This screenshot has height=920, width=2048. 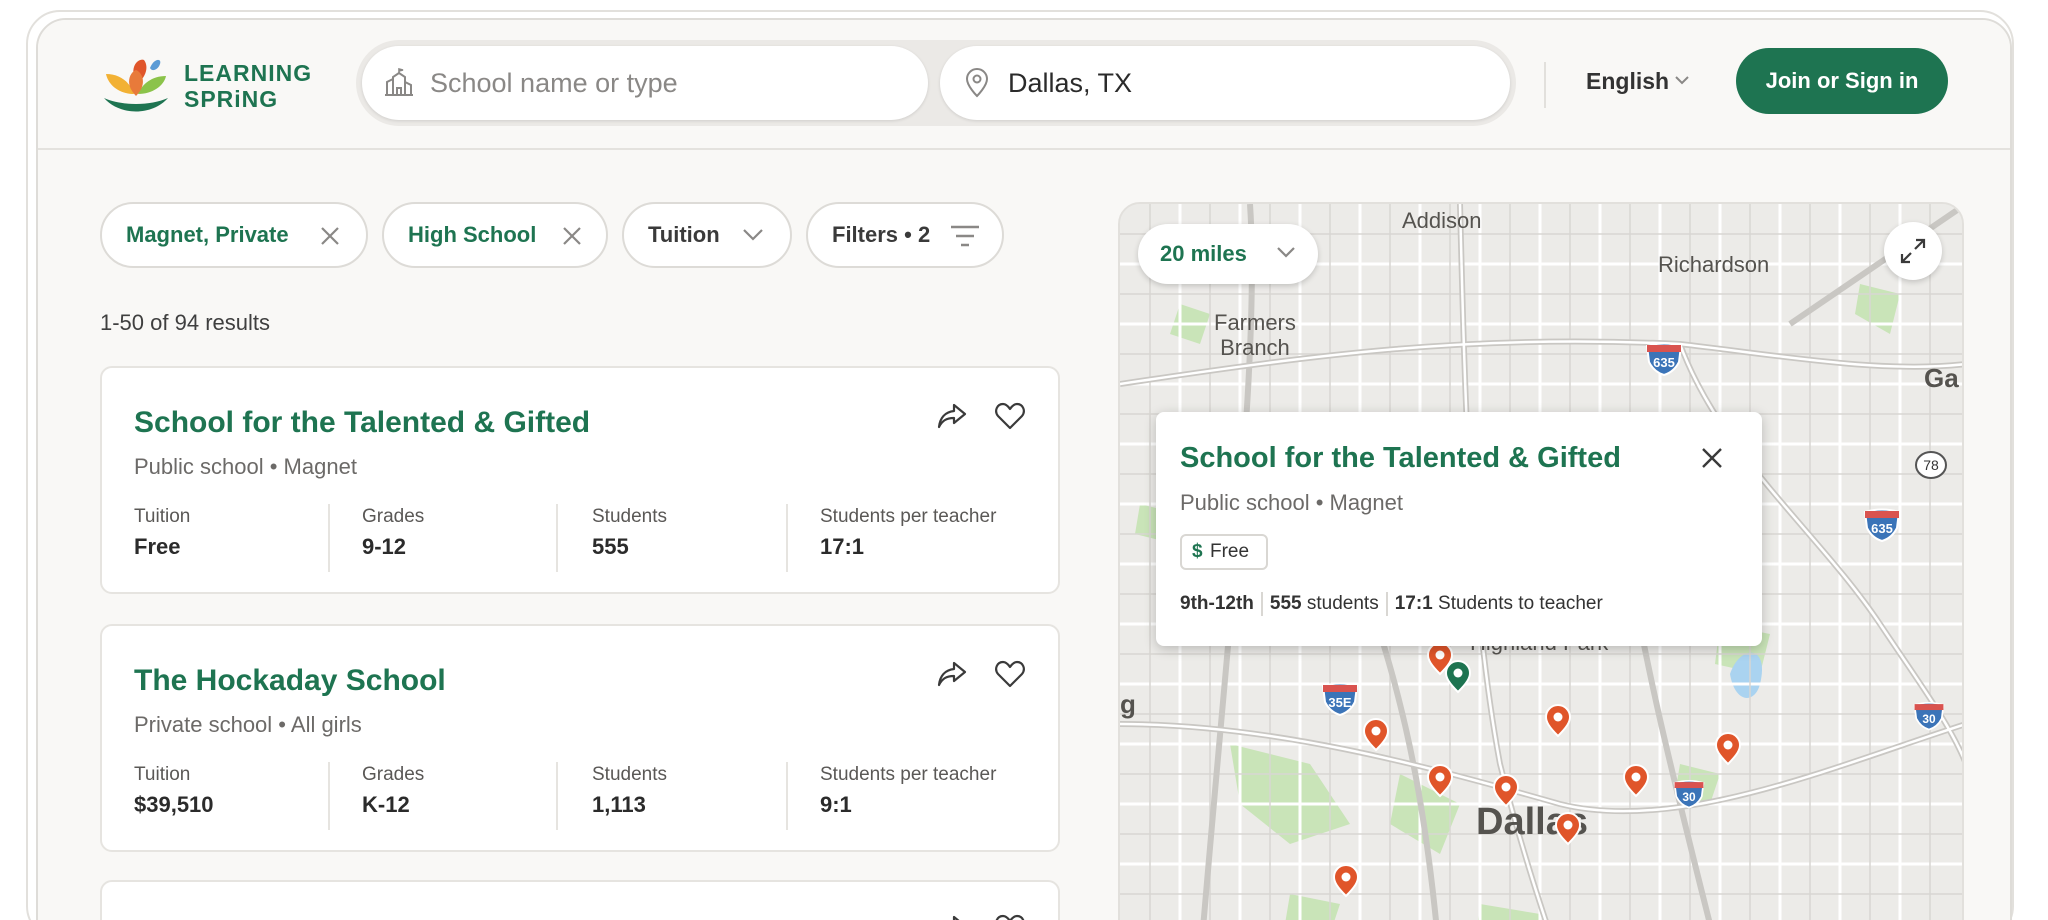 I want to click on stat-separator, so click(x=1386, y=604).